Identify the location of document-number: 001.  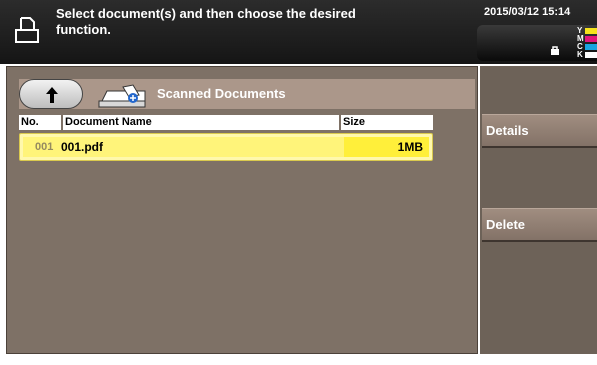
(44, 147).